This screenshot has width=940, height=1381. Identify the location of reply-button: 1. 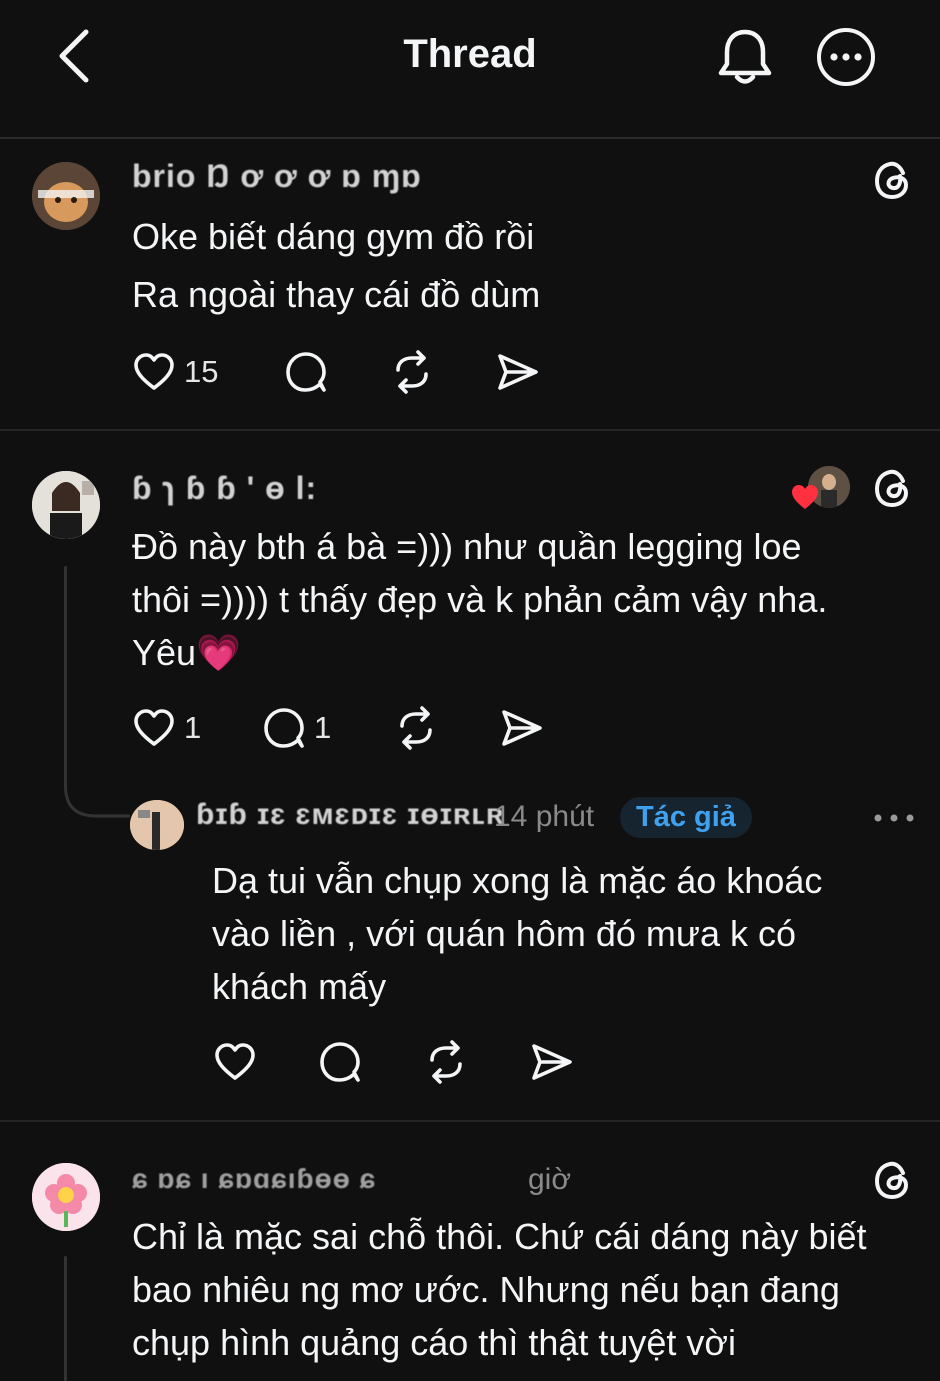
(296, 728).